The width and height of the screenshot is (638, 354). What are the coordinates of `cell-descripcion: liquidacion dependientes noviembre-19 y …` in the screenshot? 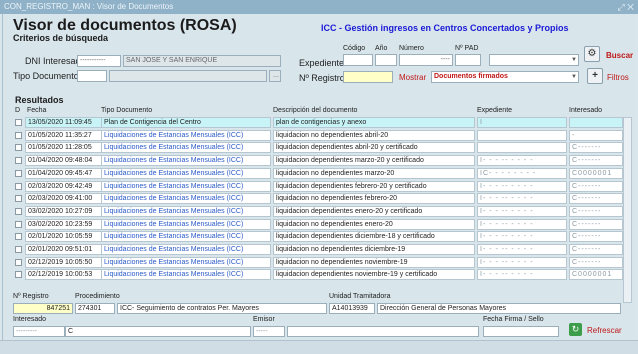 It's located at (374, 275).